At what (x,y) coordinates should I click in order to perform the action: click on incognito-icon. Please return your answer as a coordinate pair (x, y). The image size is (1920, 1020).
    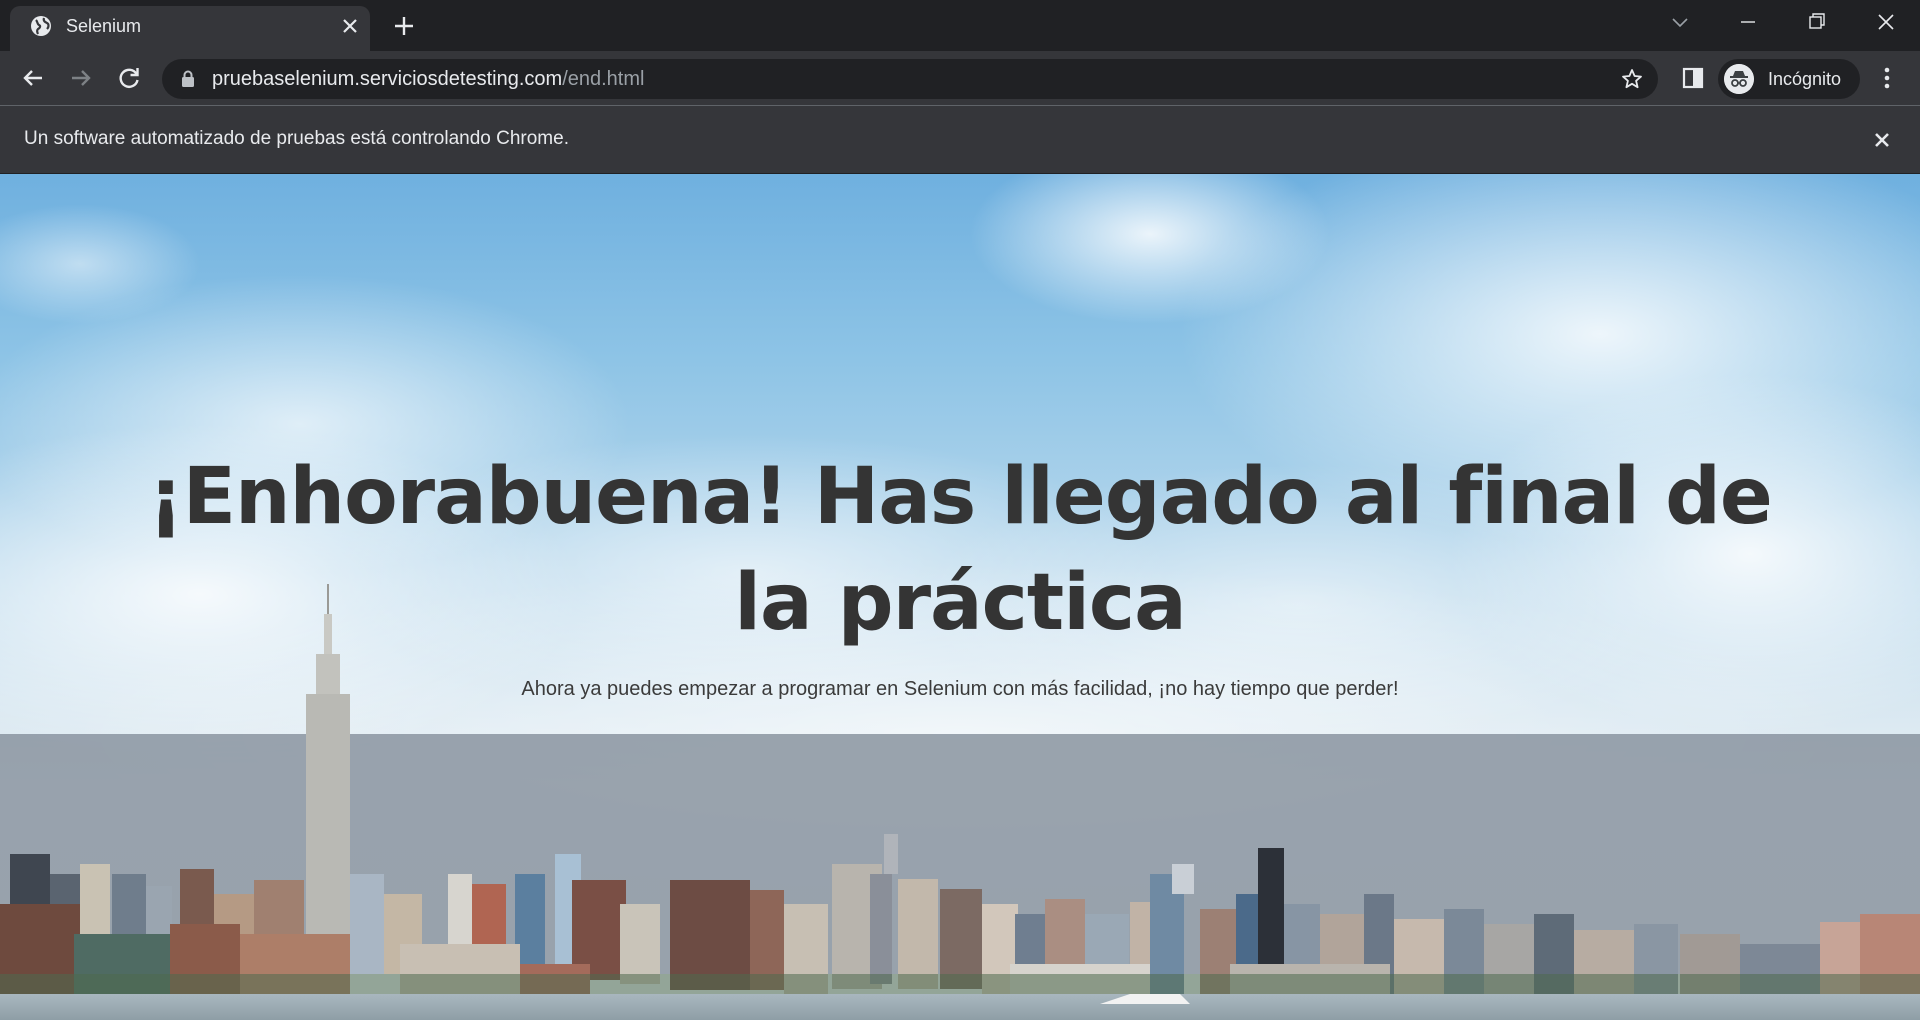
    Looking at the image, I should click on (1739, 79).